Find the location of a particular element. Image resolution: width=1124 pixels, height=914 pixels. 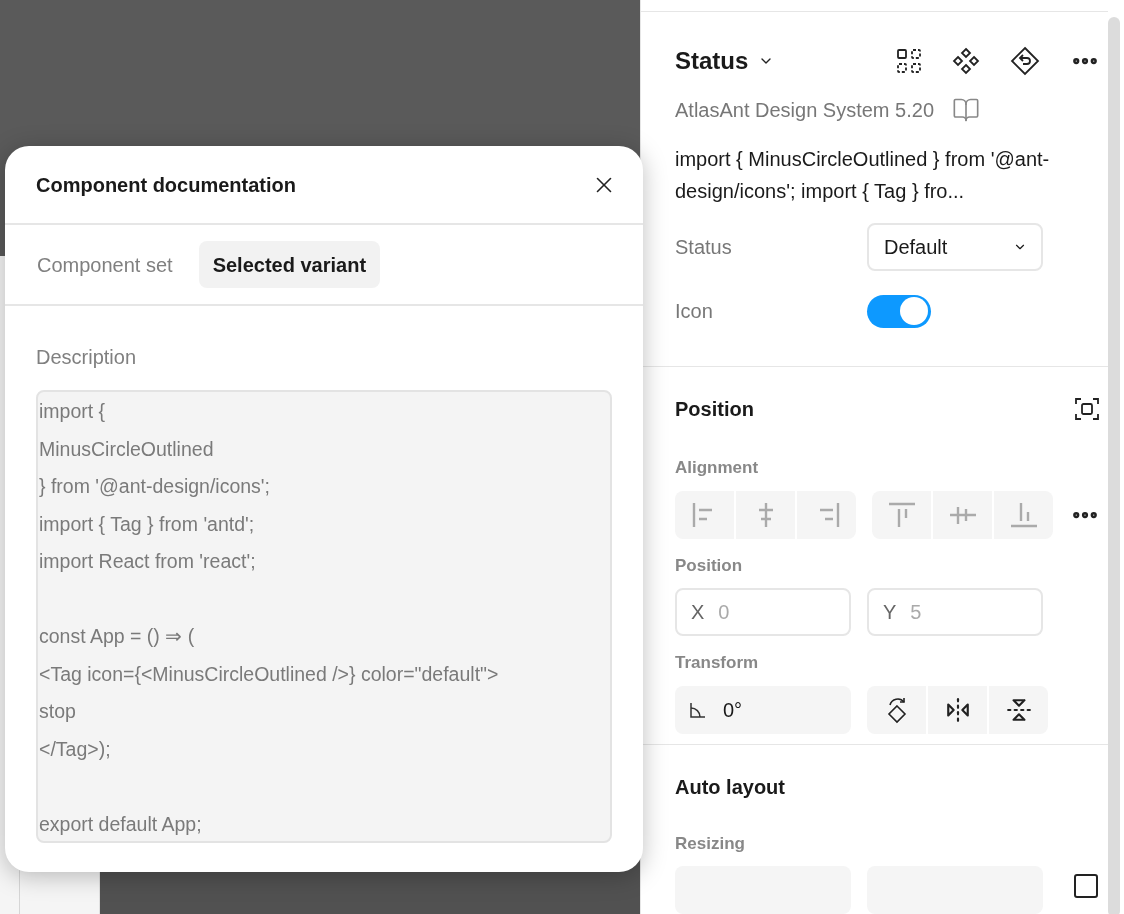

tab: Selected variant is located at coordinates (289, 264).